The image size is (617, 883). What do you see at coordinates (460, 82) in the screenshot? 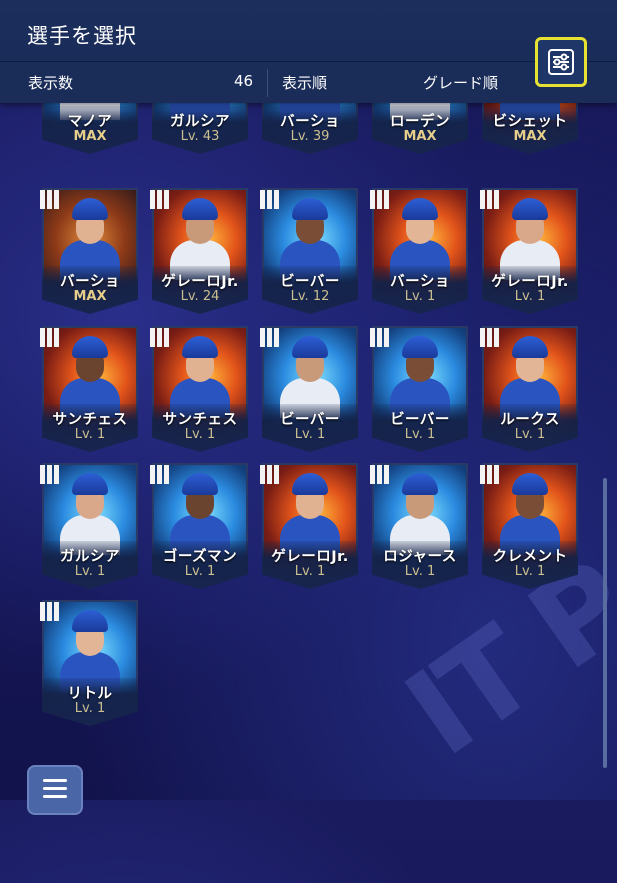
I see `sort-value: グレード順` at bounding box center [460, 82].